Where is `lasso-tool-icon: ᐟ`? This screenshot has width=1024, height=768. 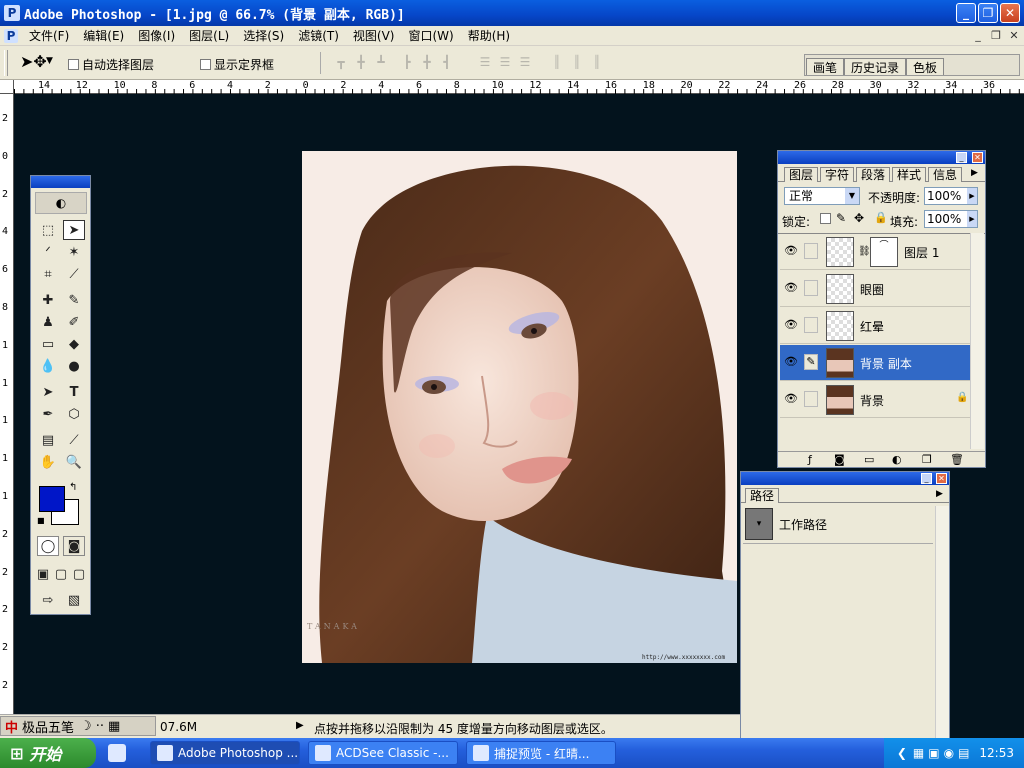 lasso-tool-icon: ᐟ is located at coordinates (48, 252).